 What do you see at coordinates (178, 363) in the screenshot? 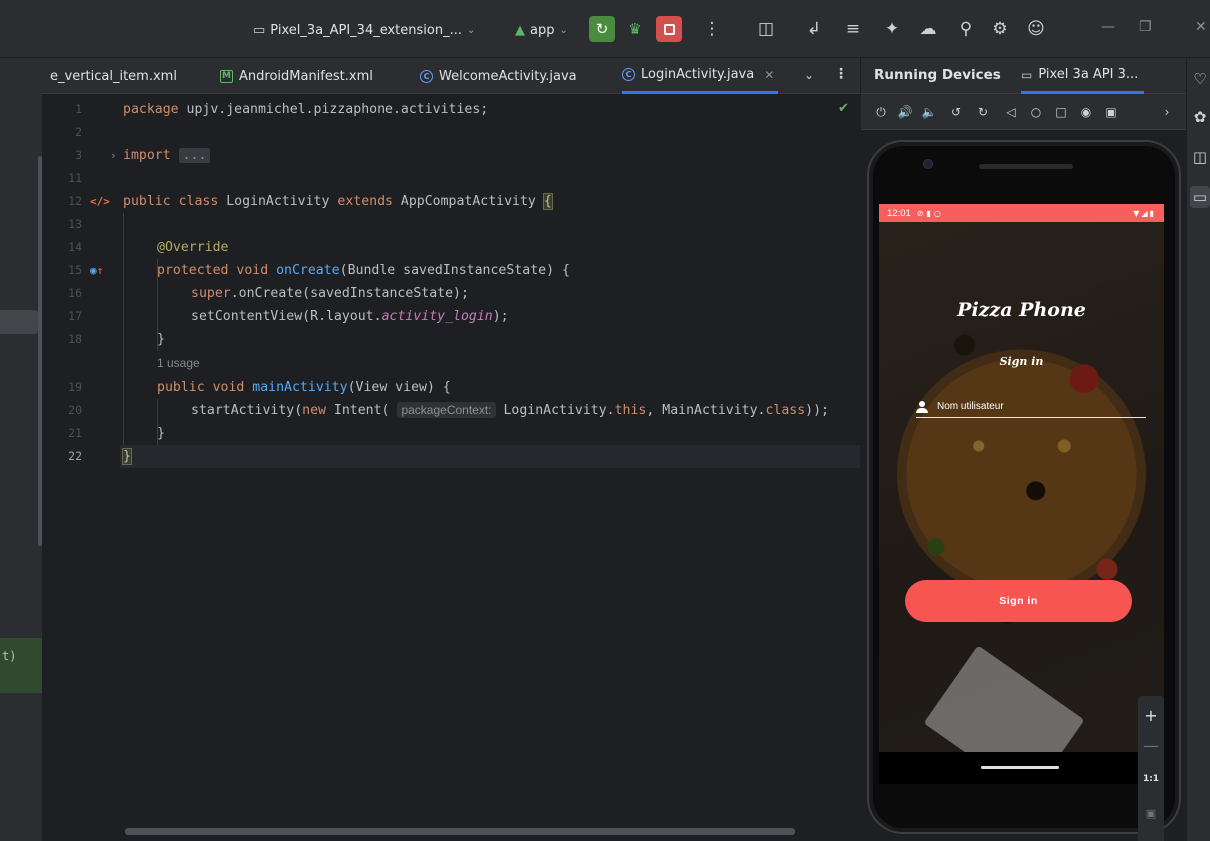
I see `usage-hint: 1 usage` at bounding box center [178, 363].